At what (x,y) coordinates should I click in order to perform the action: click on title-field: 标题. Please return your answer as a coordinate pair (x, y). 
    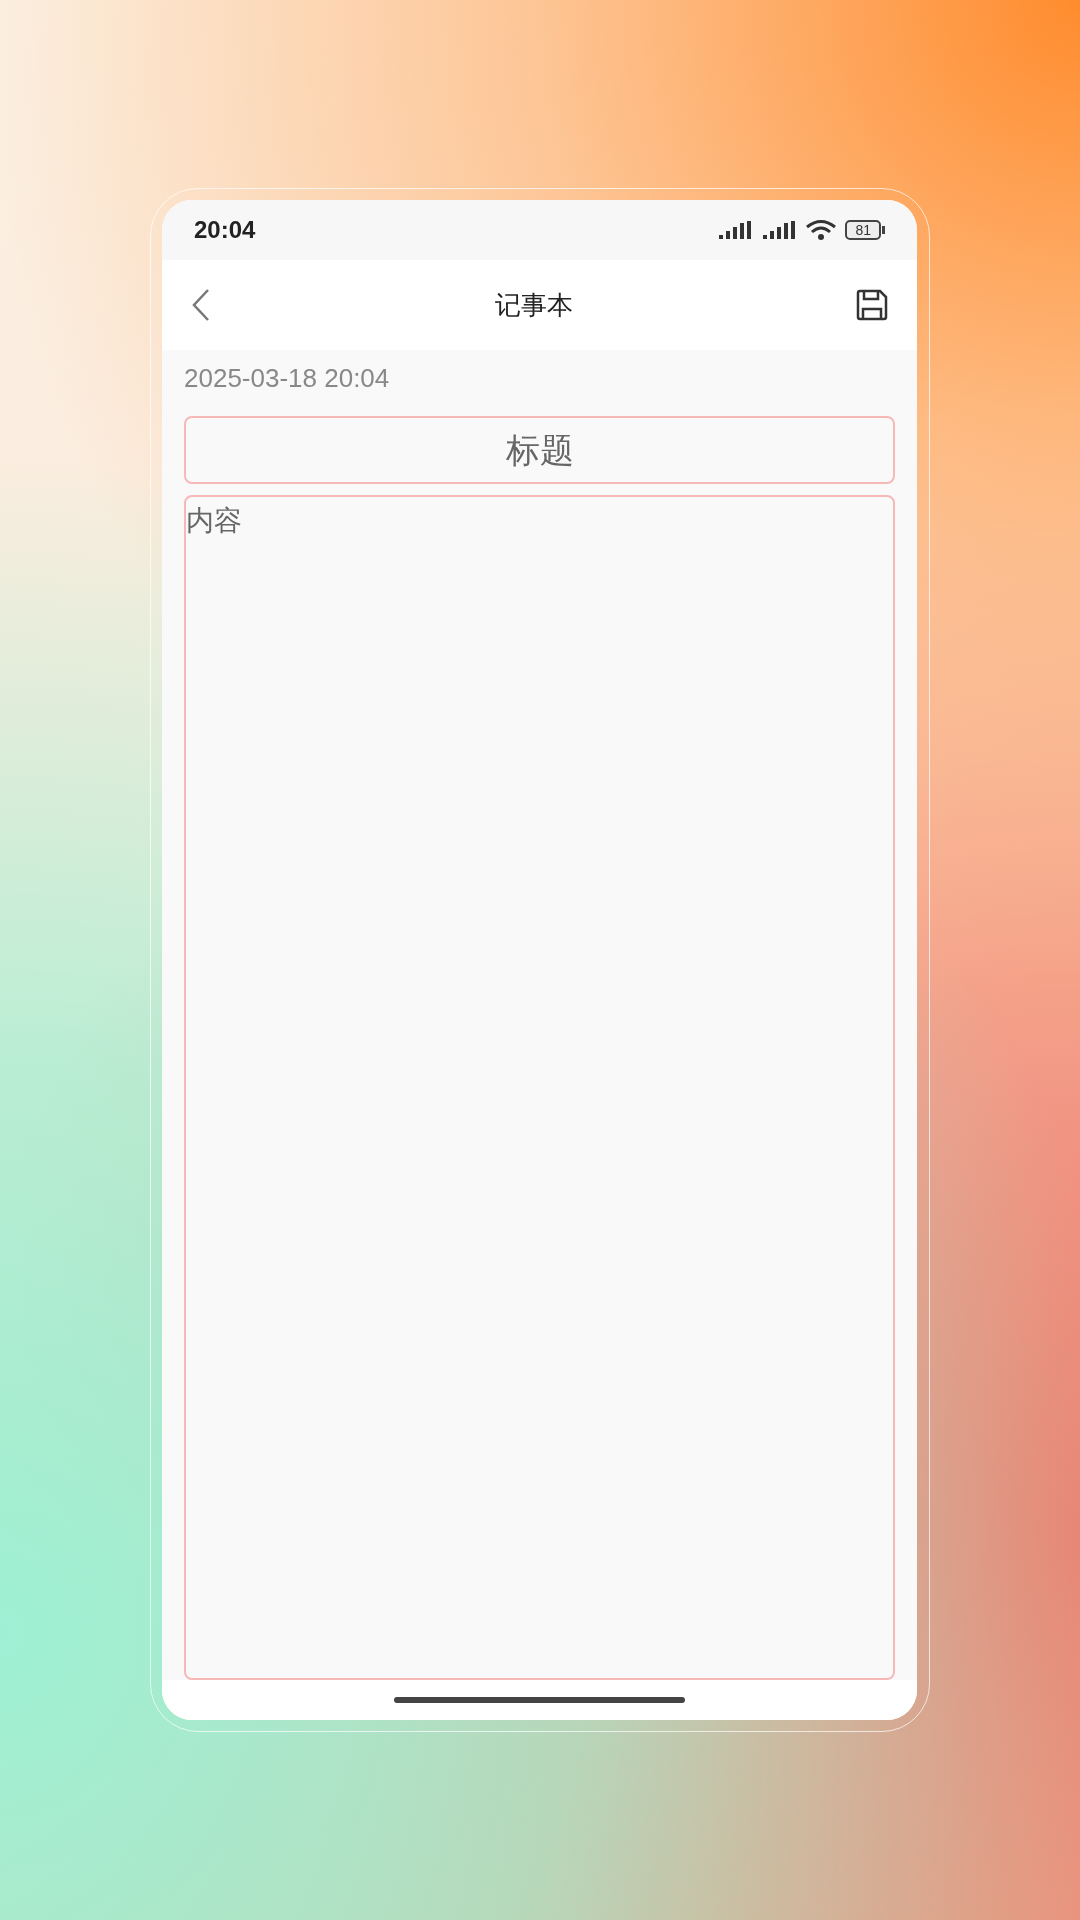
    Looking at the image, I should click on (539, 450).